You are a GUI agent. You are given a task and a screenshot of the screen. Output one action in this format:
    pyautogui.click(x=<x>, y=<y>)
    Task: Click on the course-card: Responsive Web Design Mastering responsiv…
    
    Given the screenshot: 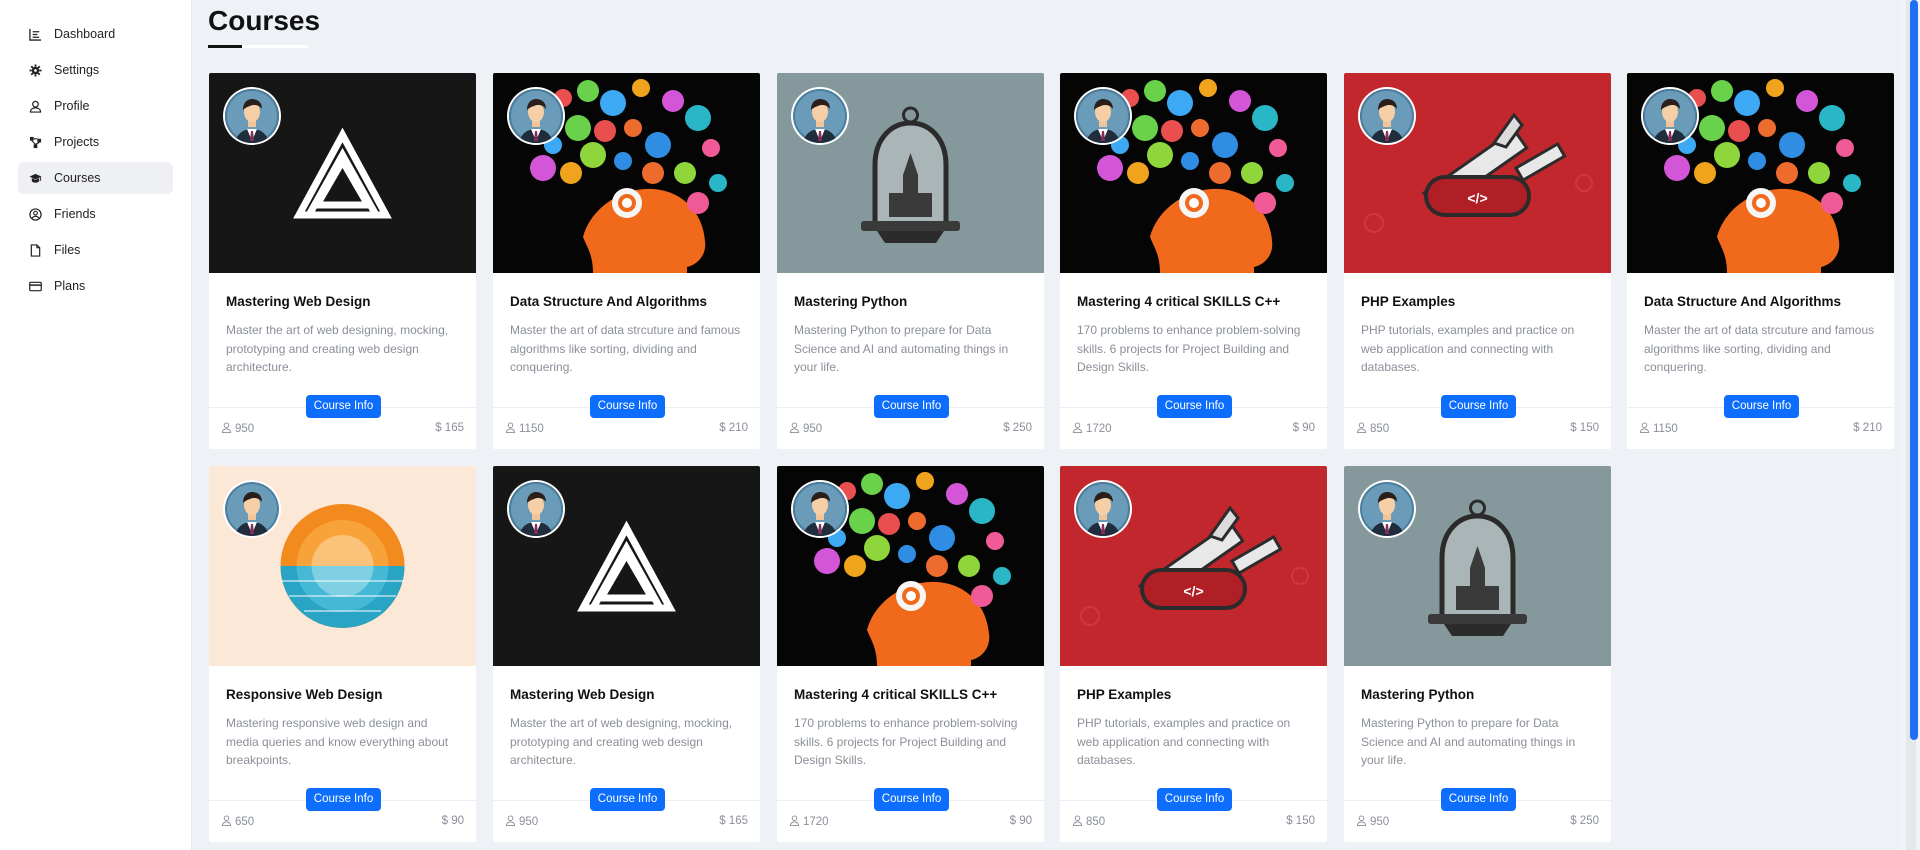 What is the action you would take?
    pyautogui.click(x=342, y=654)
    